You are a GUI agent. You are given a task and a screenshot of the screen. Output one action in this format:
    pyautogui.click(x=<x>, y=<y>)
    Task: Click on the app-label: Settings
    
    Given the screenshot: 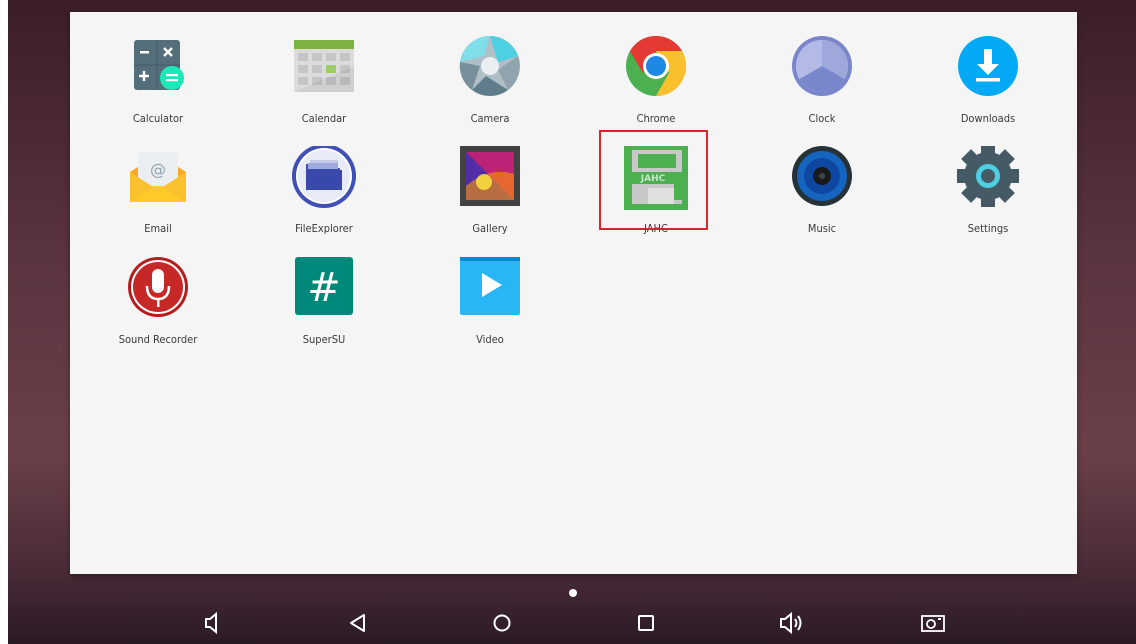 What is the action you would take?
    pyautogui.click(x=988, y=228)
    